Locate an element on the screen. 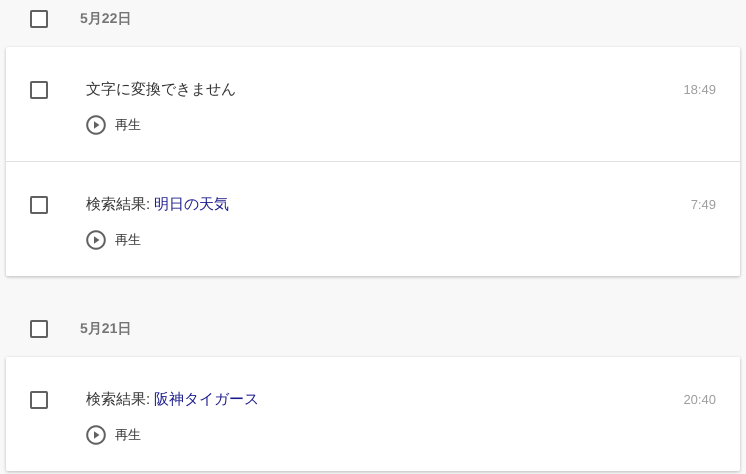 Image resolution: width=746 pixels, height=474 pixels. search-query-link: 明日の天気 is located at coordinates (192, 205).